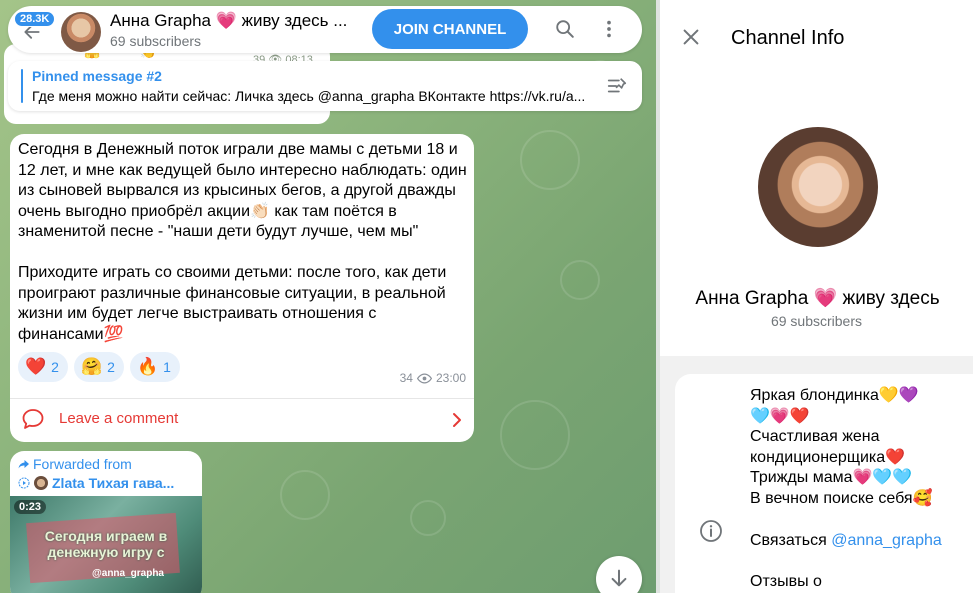 This screenshot has width=973, height=593. Describe the element at coordinates (147, 366) in the screenshot. I see `fire-emoji: 🔥` at that location.